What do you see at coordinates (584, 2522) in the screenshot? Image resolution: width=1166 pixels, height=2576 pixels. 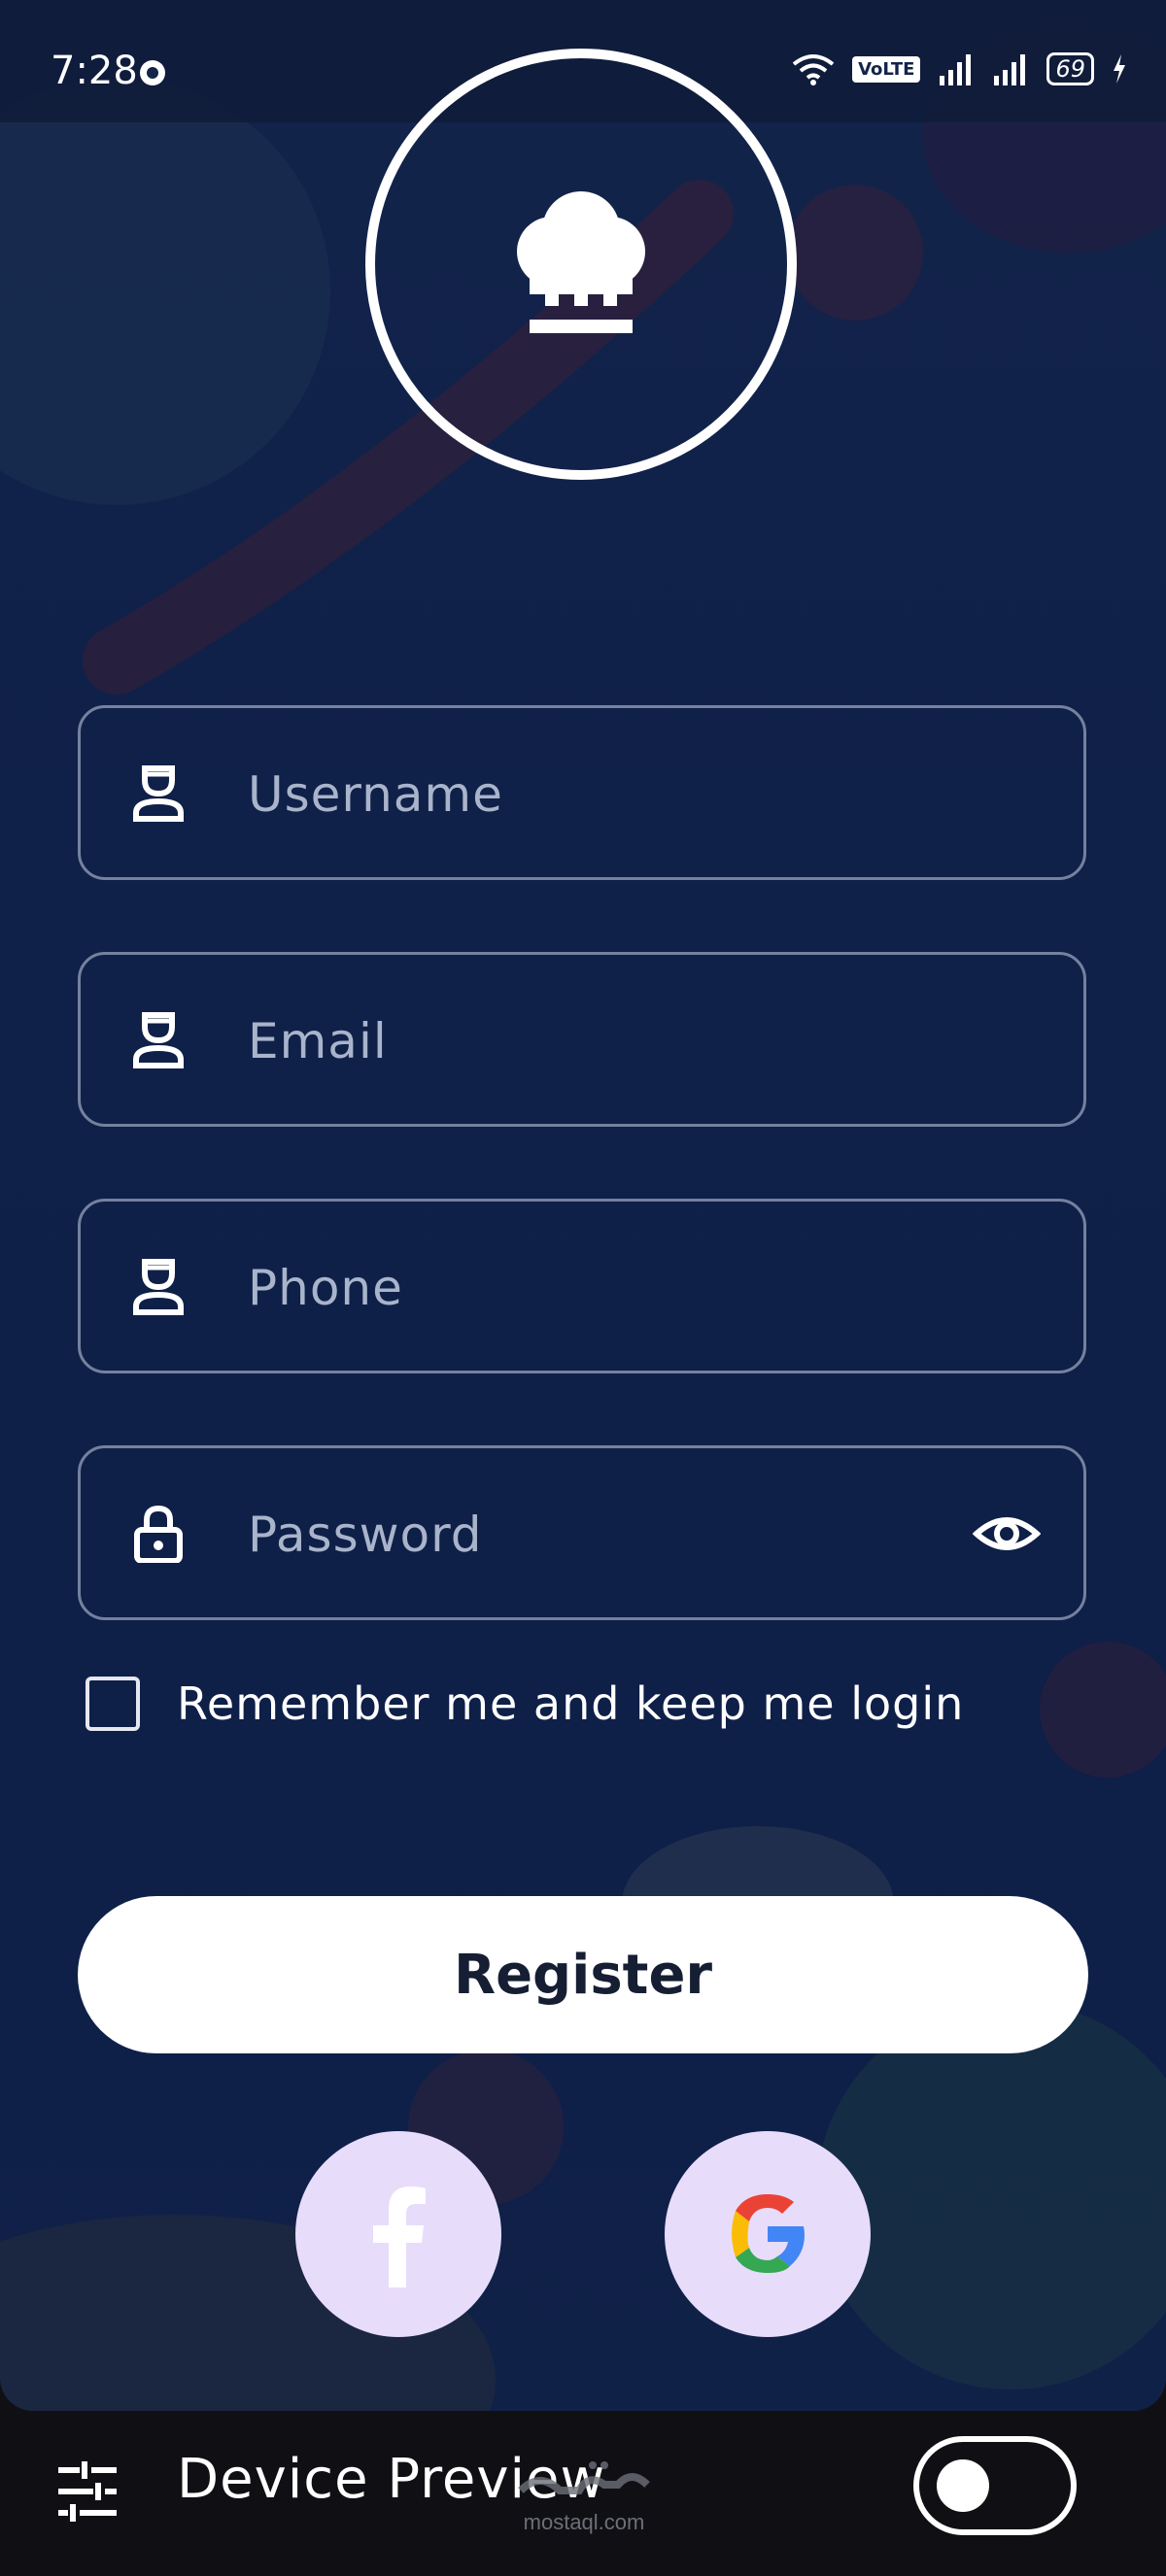 I see `watermark-text: mostaql.com` at bounding box center [584, 2522].